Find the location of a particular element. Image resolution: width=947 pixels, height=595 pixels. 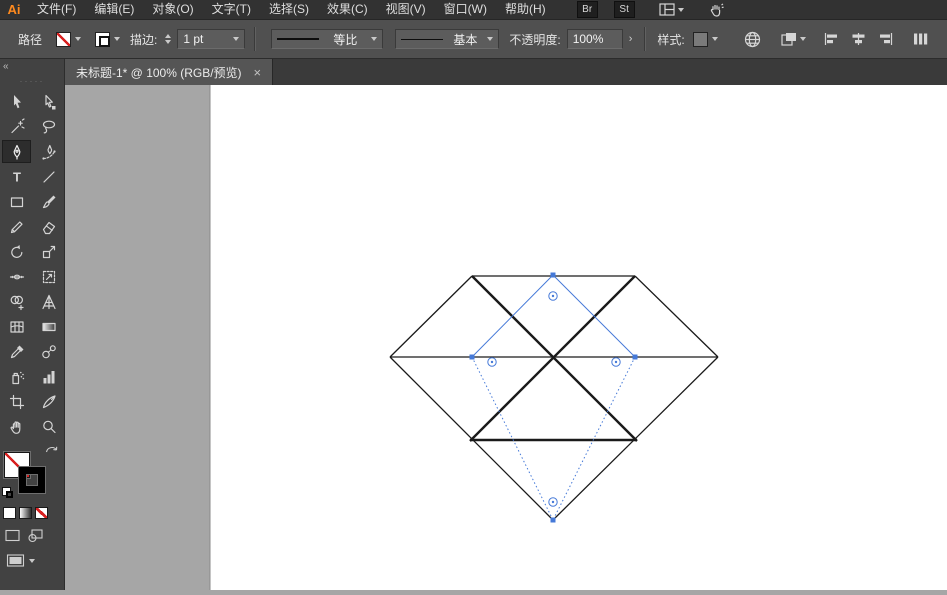

width-profile-value: 等比 is located at coordinates (345, 39).